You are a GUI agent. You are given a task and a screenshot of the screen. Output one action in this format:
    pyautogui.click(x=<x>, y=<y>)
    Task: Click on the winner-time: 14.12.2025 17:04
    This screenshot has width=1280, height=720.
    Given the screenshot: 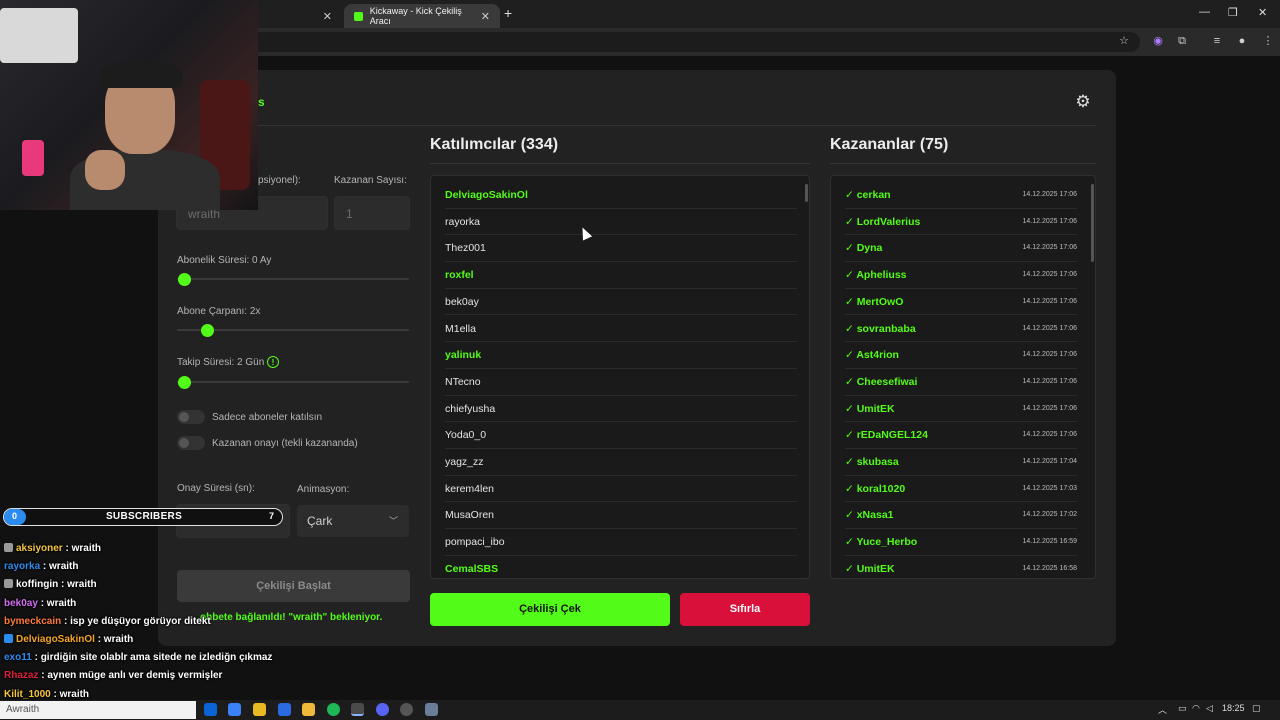 What is the action you would take?
    pyautogui.click(x=1050, y=461)
    